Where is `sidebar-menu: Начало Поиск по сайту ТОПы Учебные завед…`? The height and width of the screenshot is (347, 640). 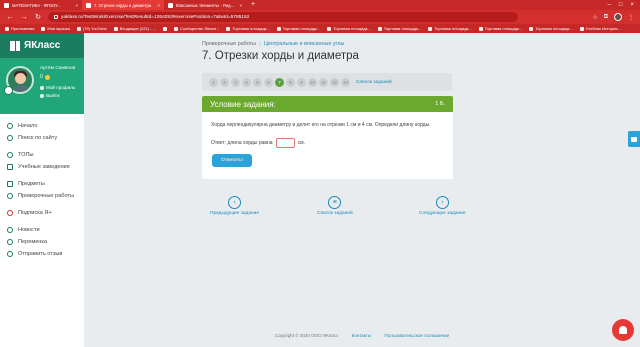
sidebar-menu: Начало Поиск по сайту ТОПы Учебные завед… is located at coordinates (42, 187).